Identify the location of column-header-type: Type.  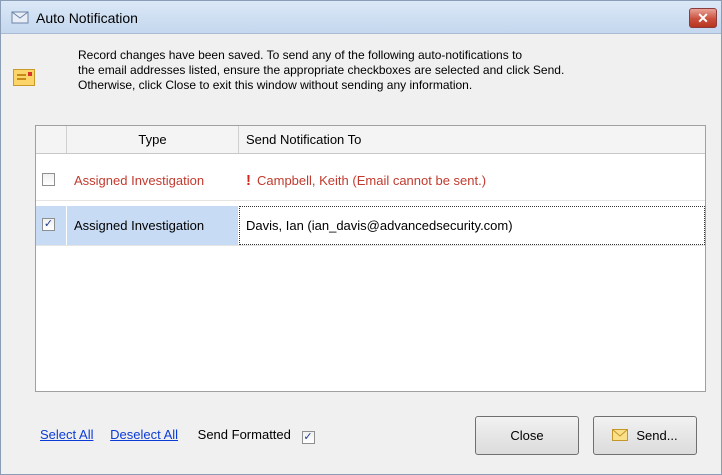
(153, 139).